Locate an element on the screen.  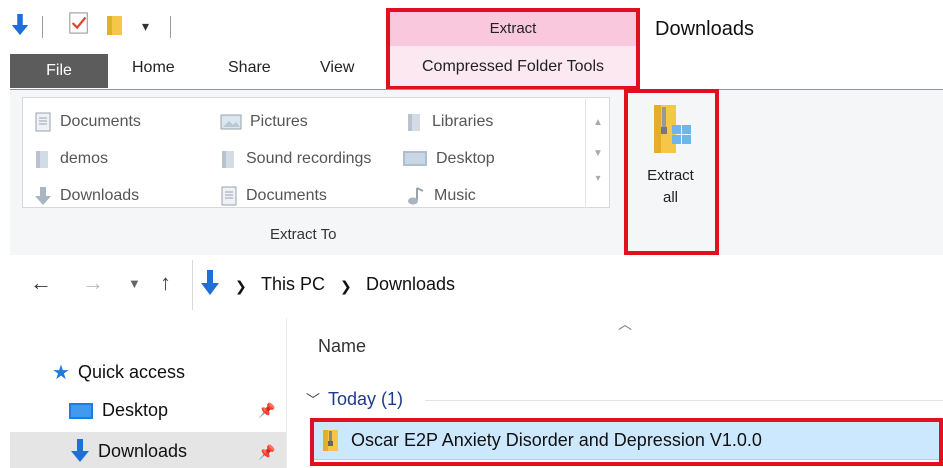
sort-ascending-icon: ︿ is located at coordinates (625, 324).